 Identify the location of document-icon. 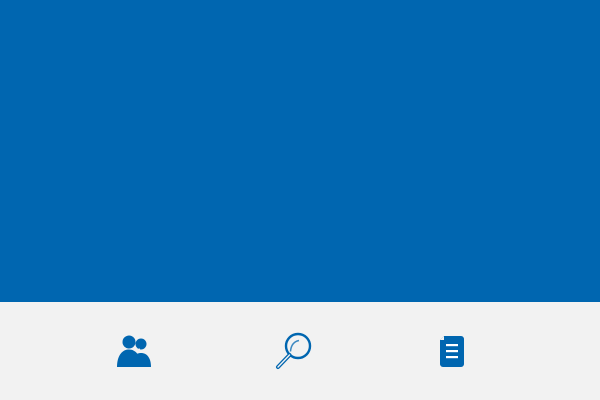
(452, 351).